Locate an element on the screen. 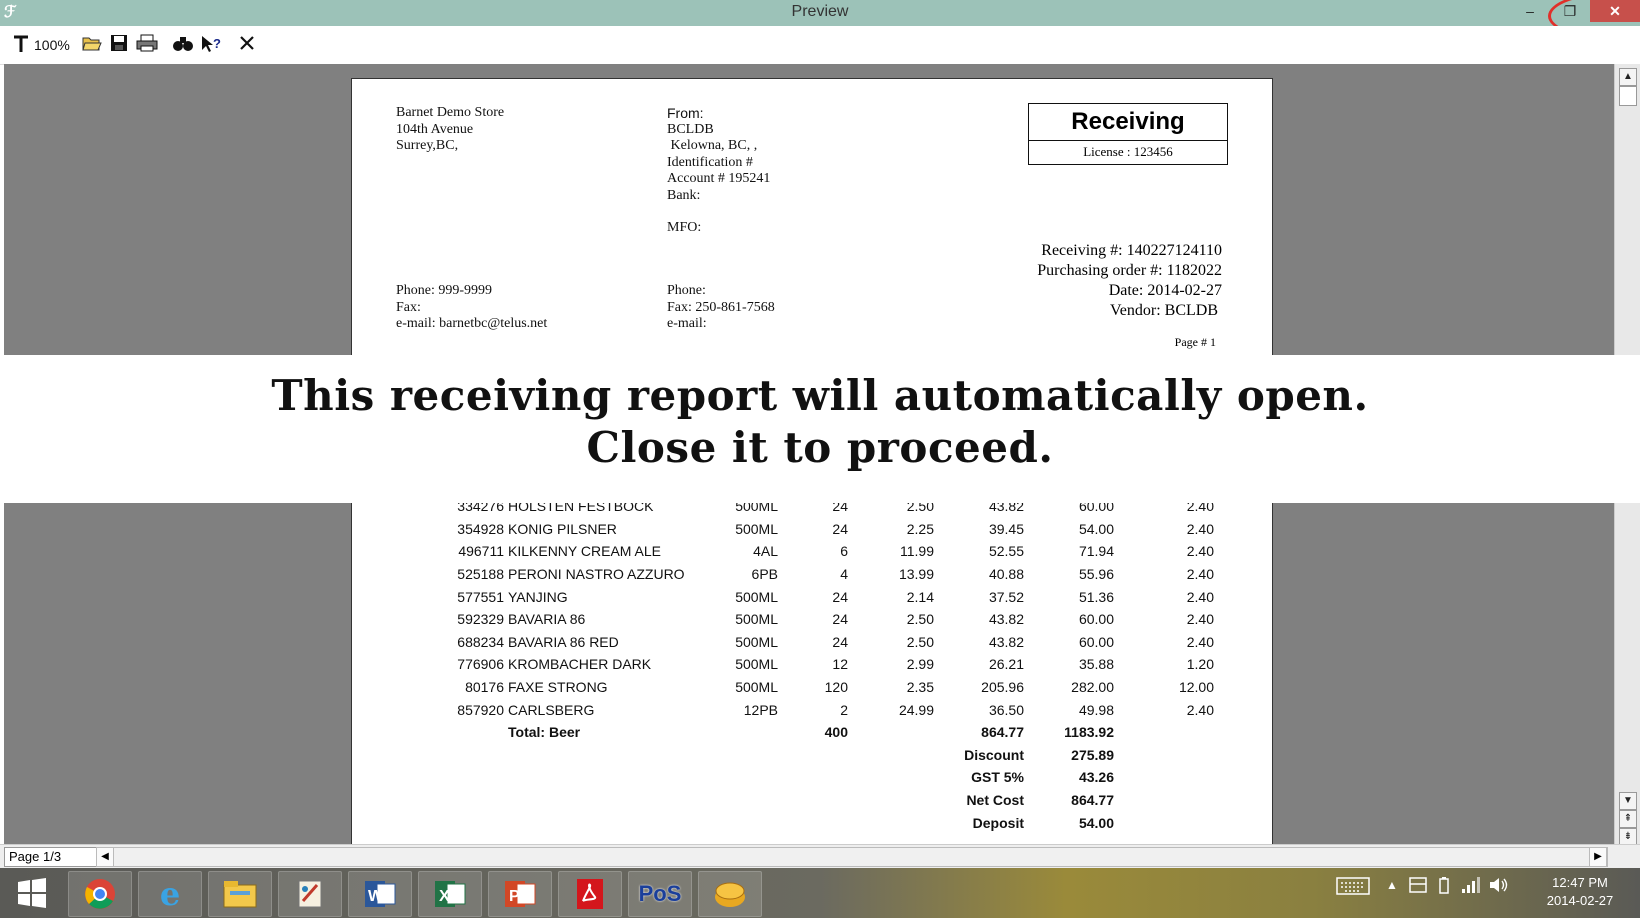 Image resolution: width=1640 pixels, height=918 pixels. summary-row: GST 5% 43.26 is located at coordinates (832, 777).